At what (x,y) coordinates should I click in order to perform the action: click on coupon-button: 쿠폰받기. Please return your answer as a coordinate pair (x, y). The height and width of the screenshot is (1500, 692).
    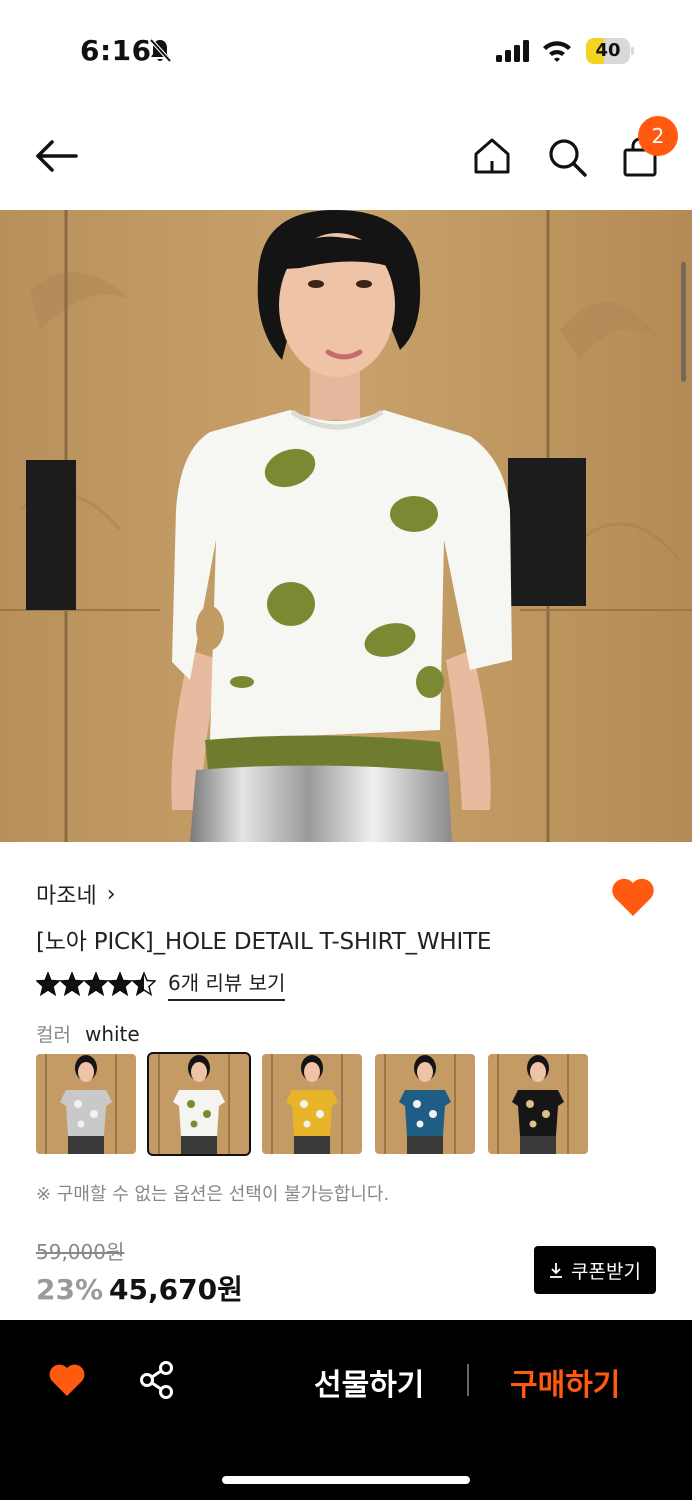
    Looking at the image, I should click on (595, 1270).